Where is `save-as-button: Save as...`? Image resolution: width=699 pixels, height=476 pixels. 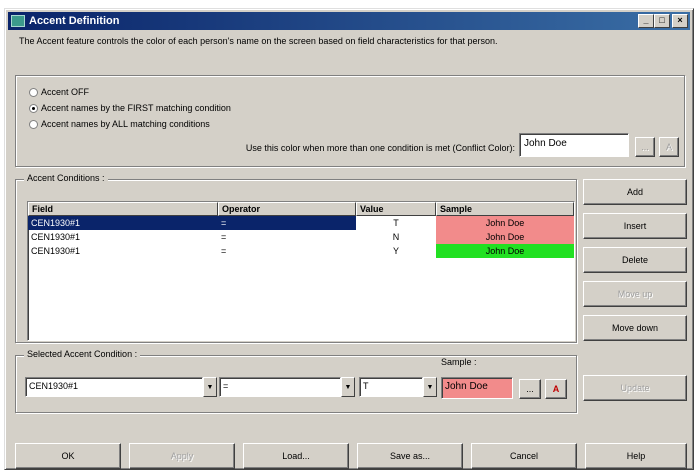
save-as-button: Save as... is located at coordinates (410, 456).